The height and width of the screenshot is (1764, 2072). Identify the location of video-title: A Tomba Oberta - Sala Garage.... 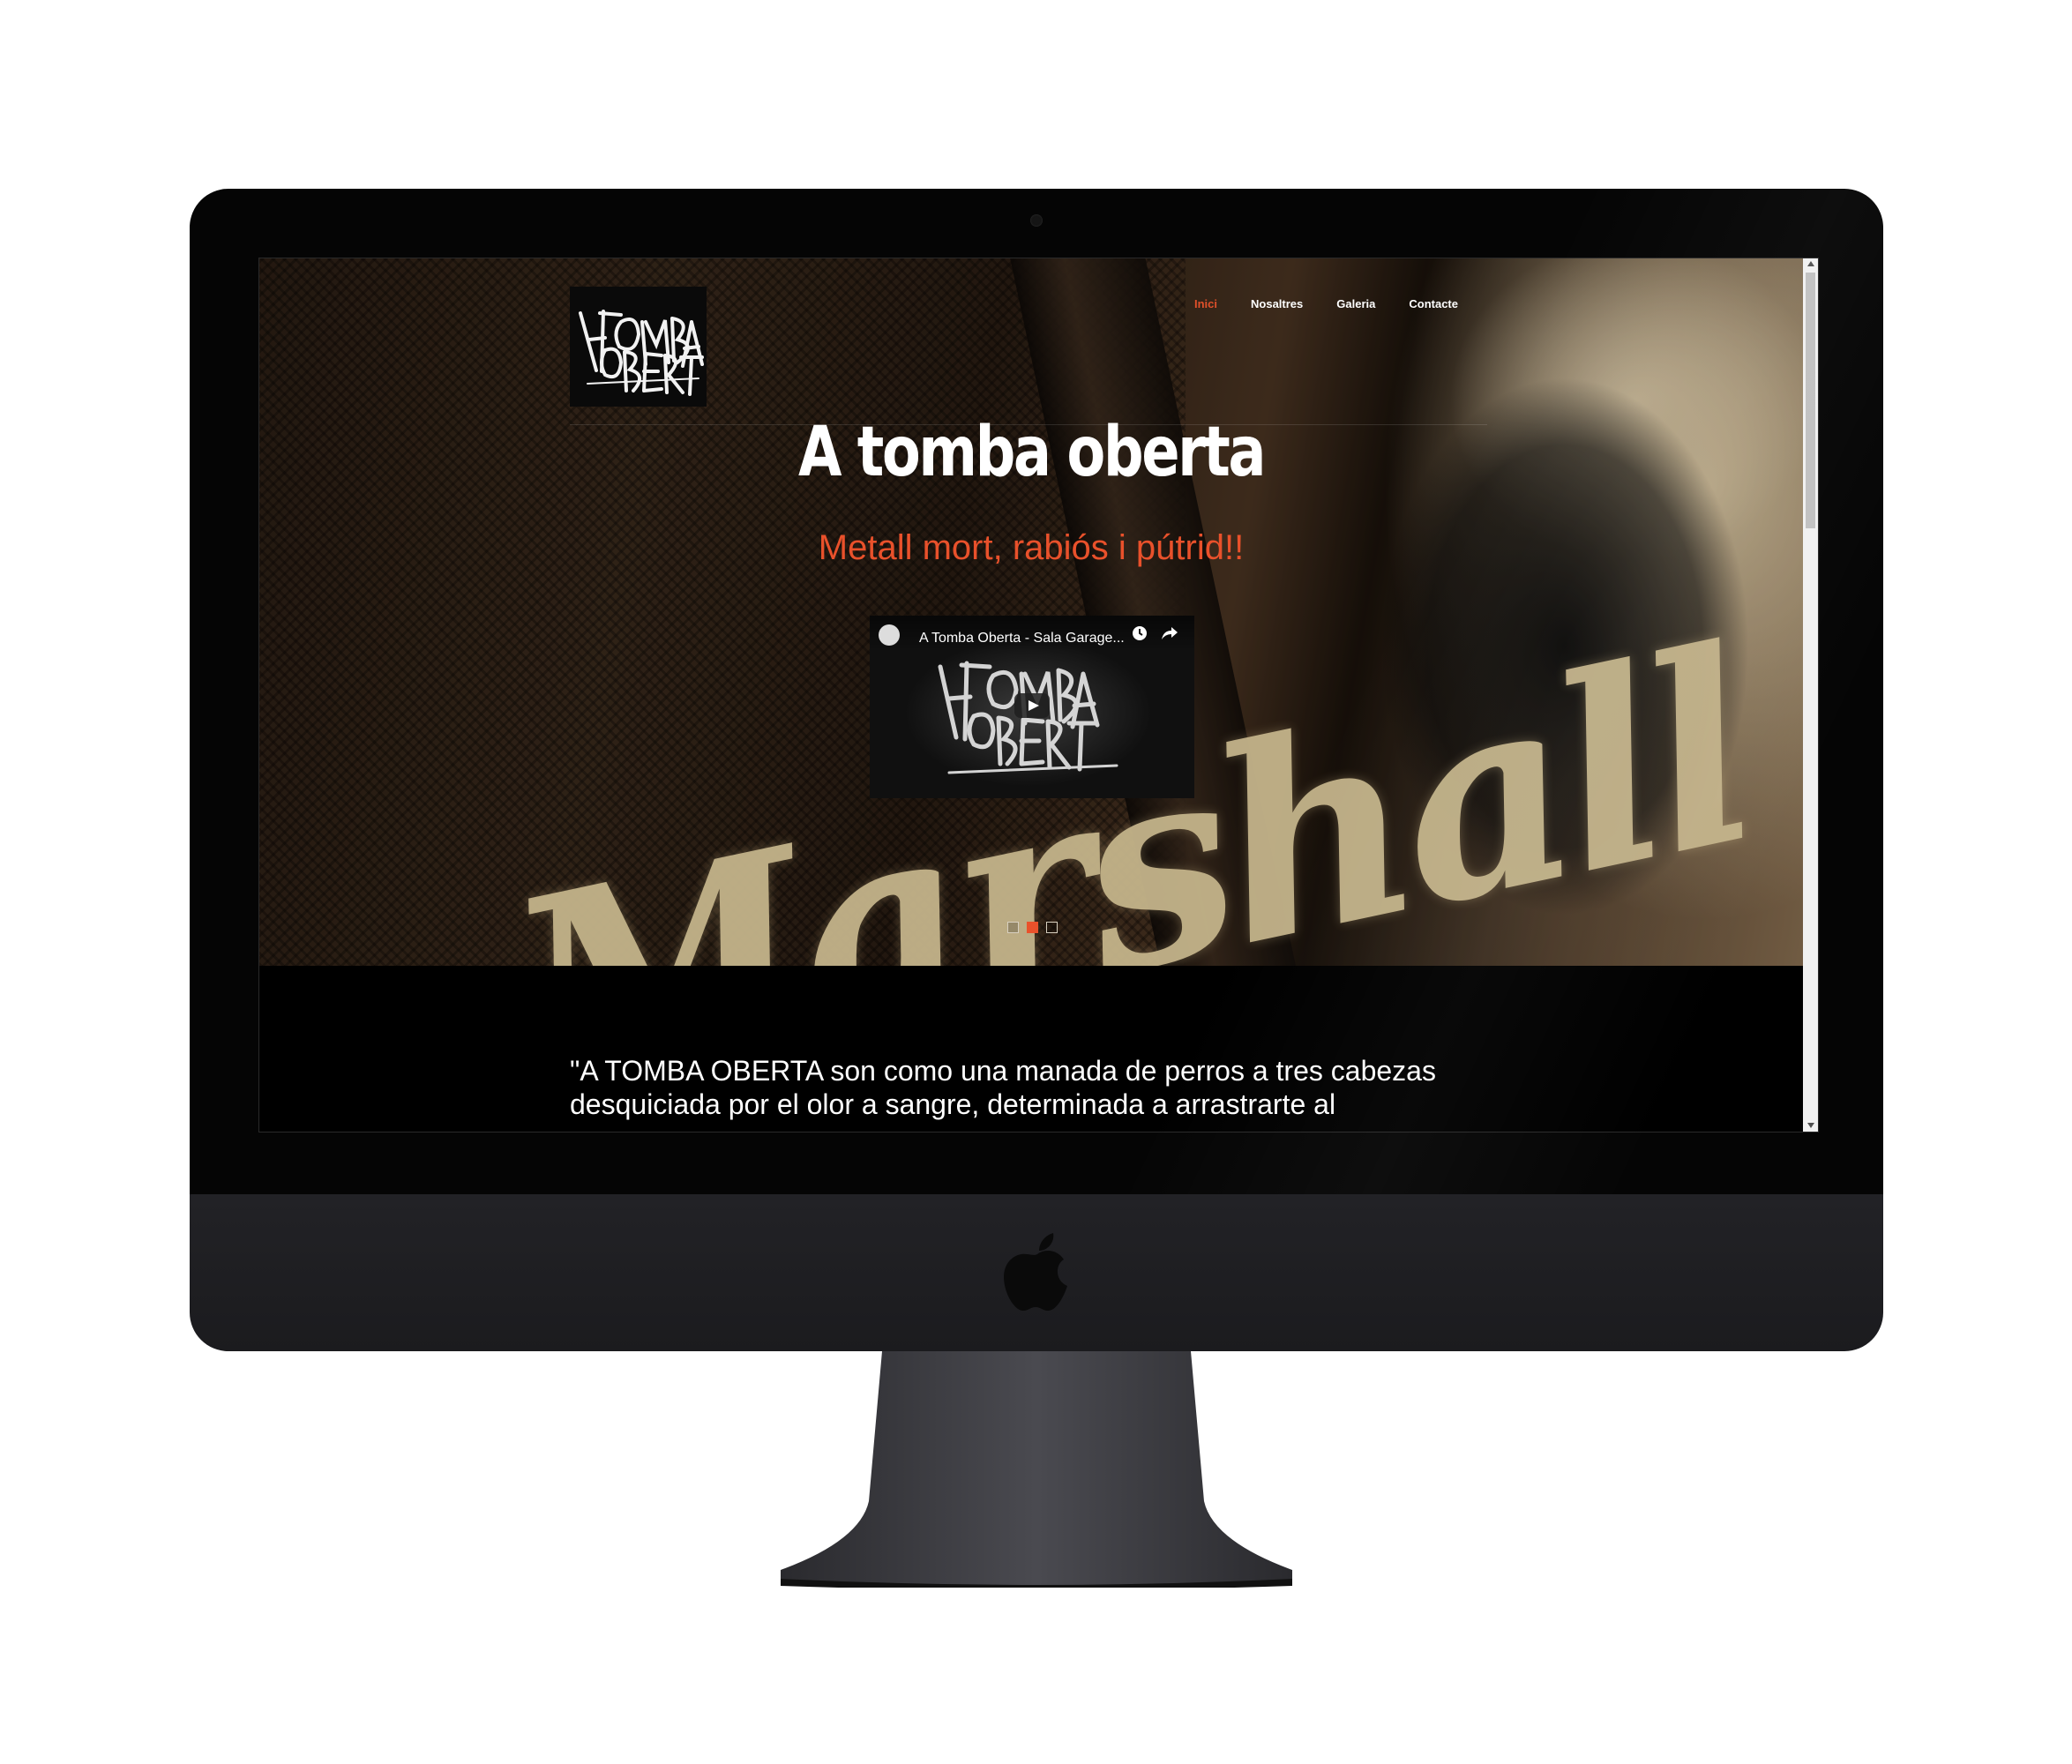
(1022, 639).